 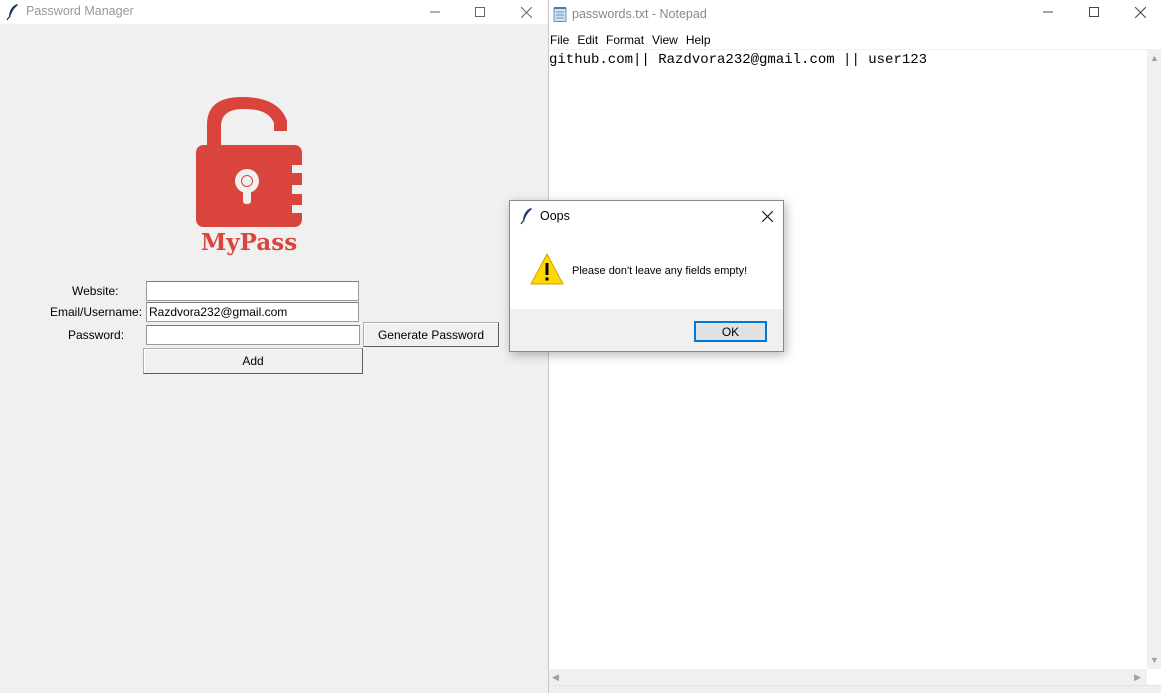 I want to click on dialog-body: Please don't leave any fields empty!, so click(x=646, y=270).